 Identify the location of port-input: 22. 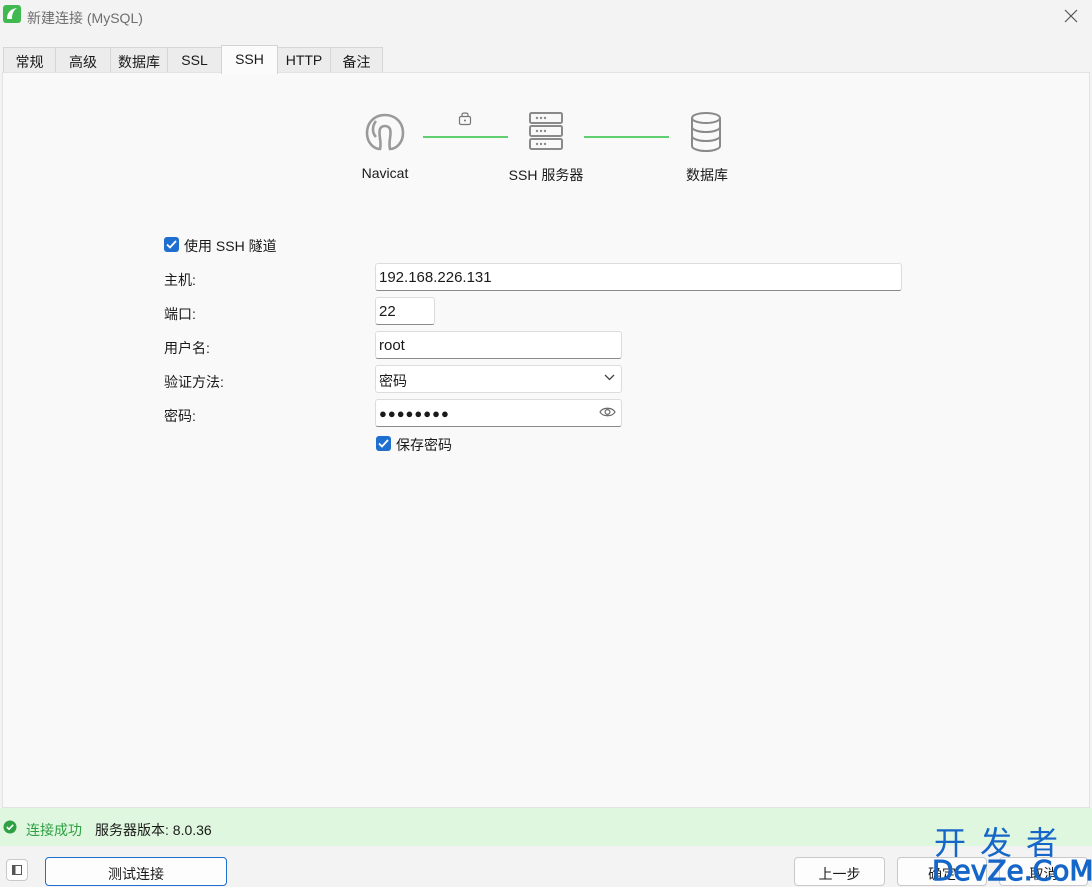
(405, 311).